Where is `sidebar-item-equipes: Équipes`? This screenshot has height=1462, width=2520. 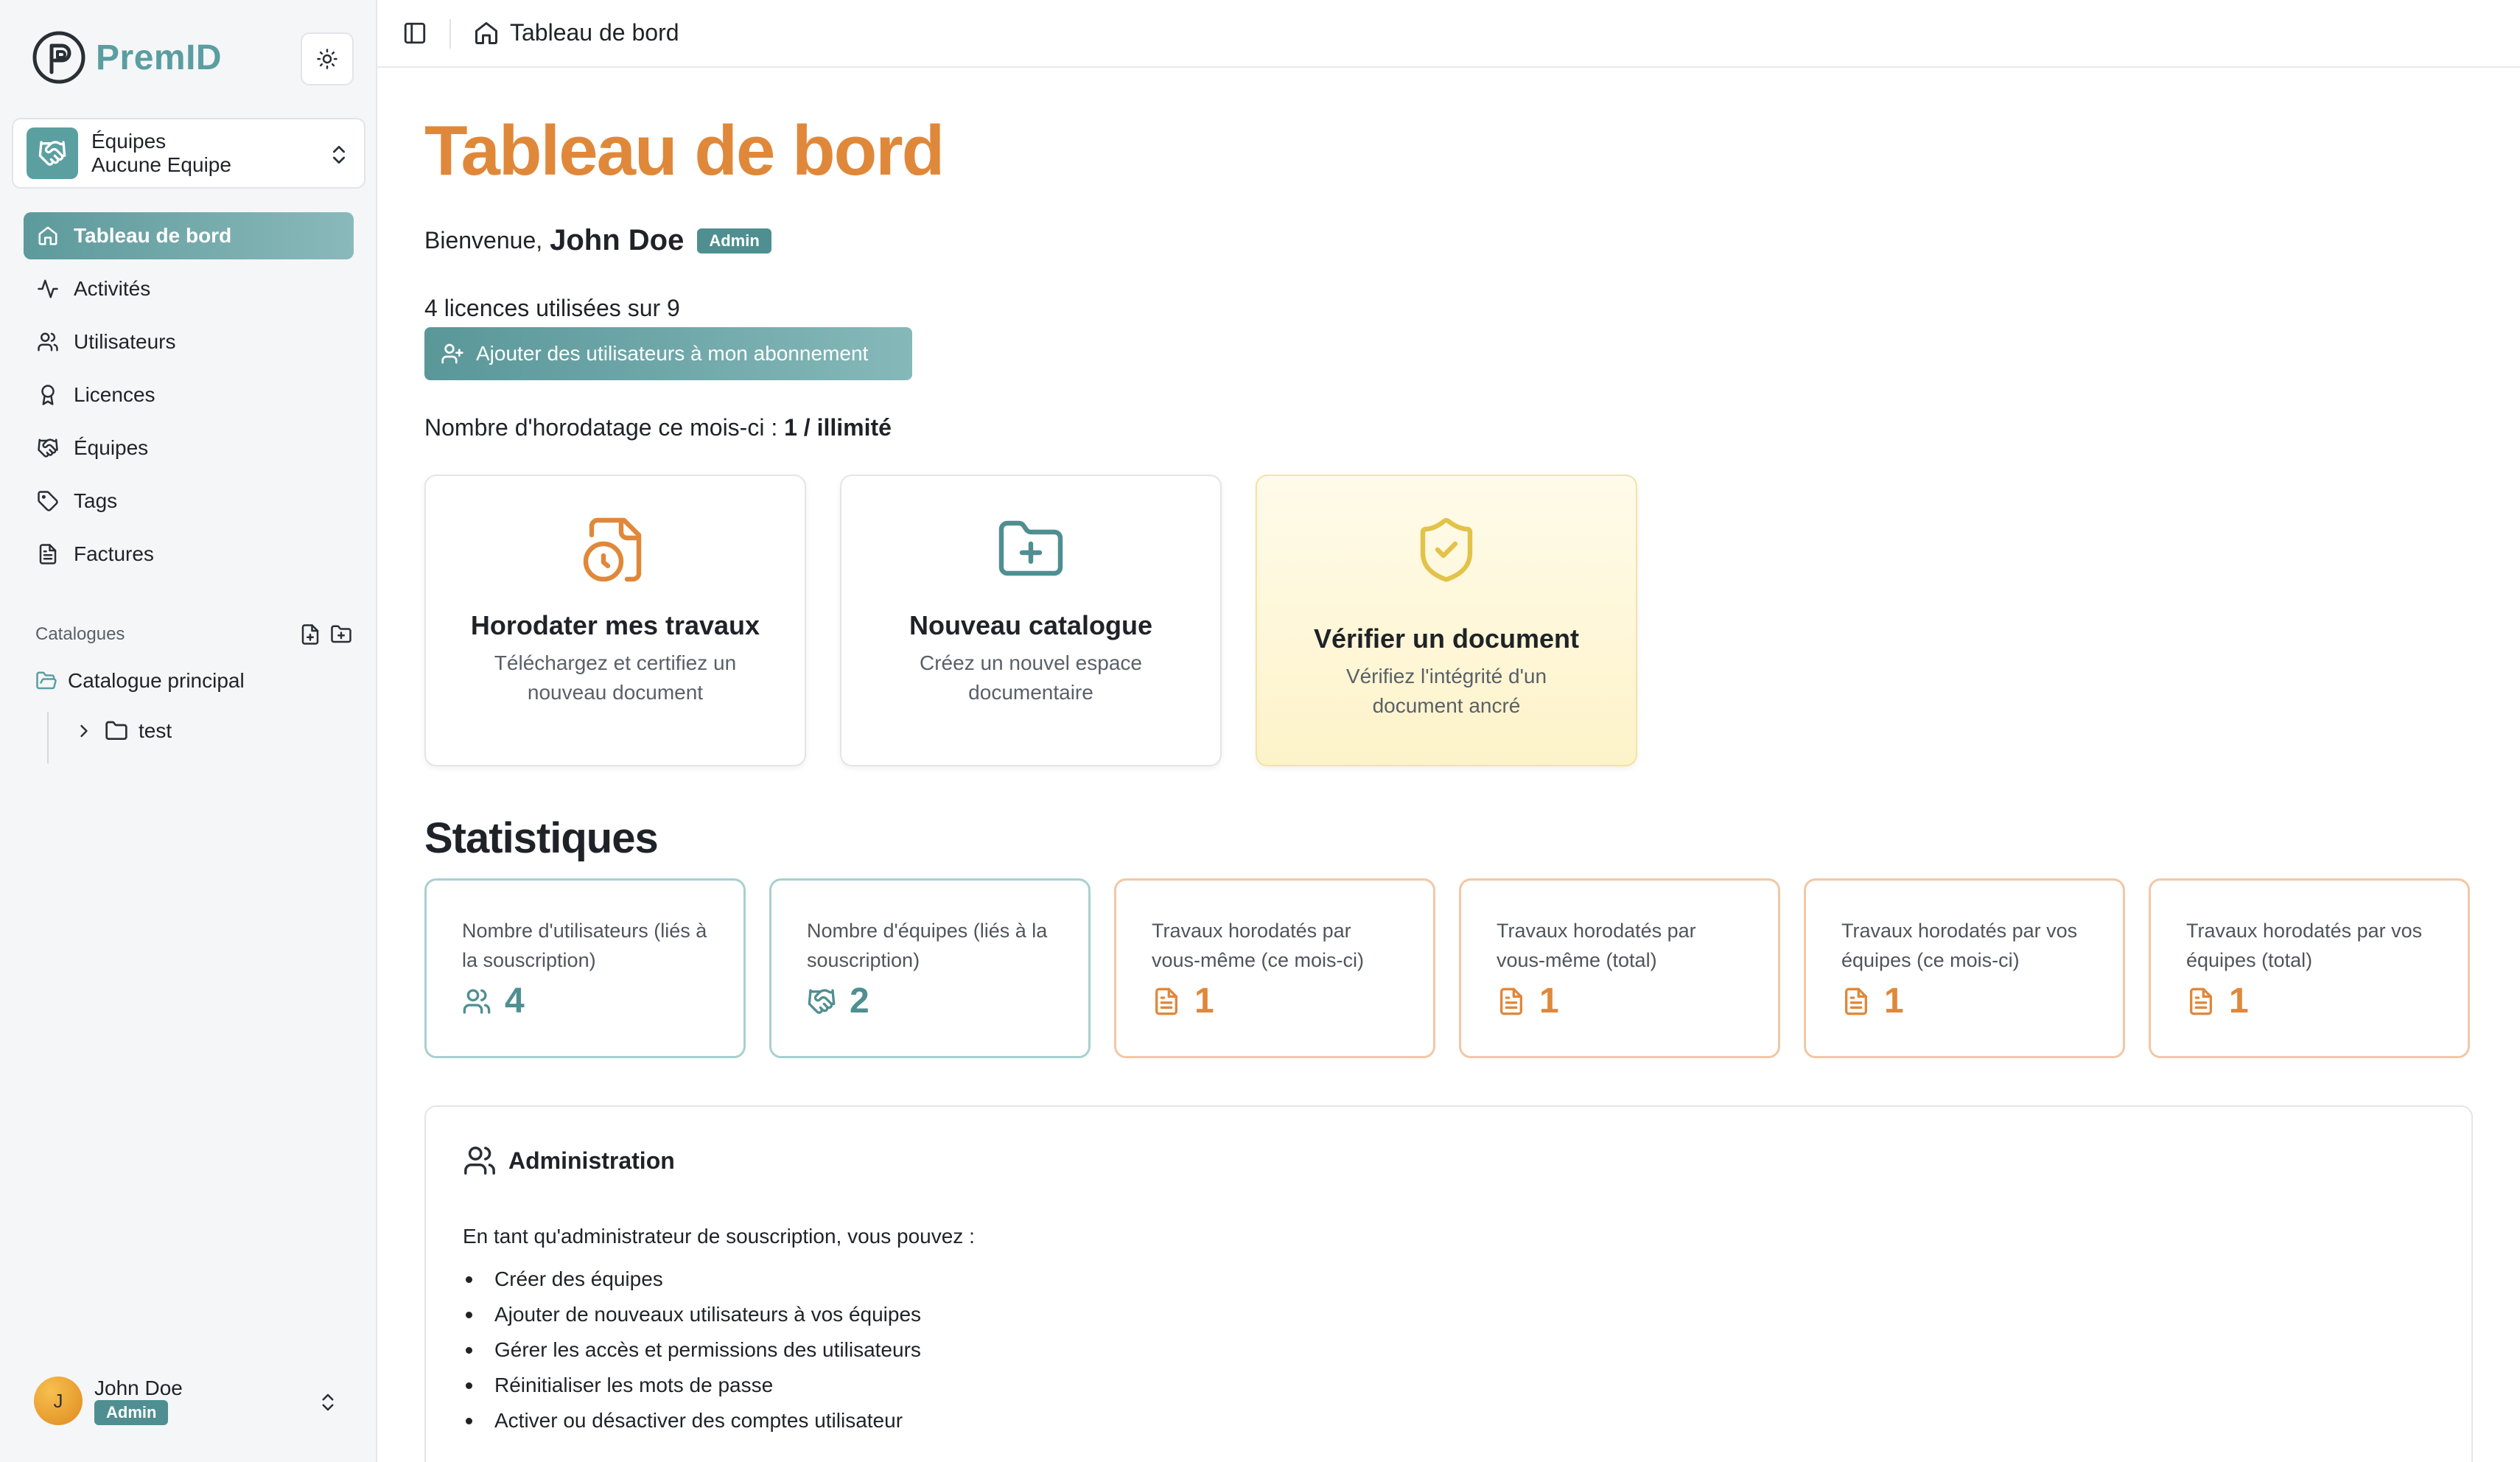 sidebar-item-equipes: Équipes is located at coordinates (189, 448).